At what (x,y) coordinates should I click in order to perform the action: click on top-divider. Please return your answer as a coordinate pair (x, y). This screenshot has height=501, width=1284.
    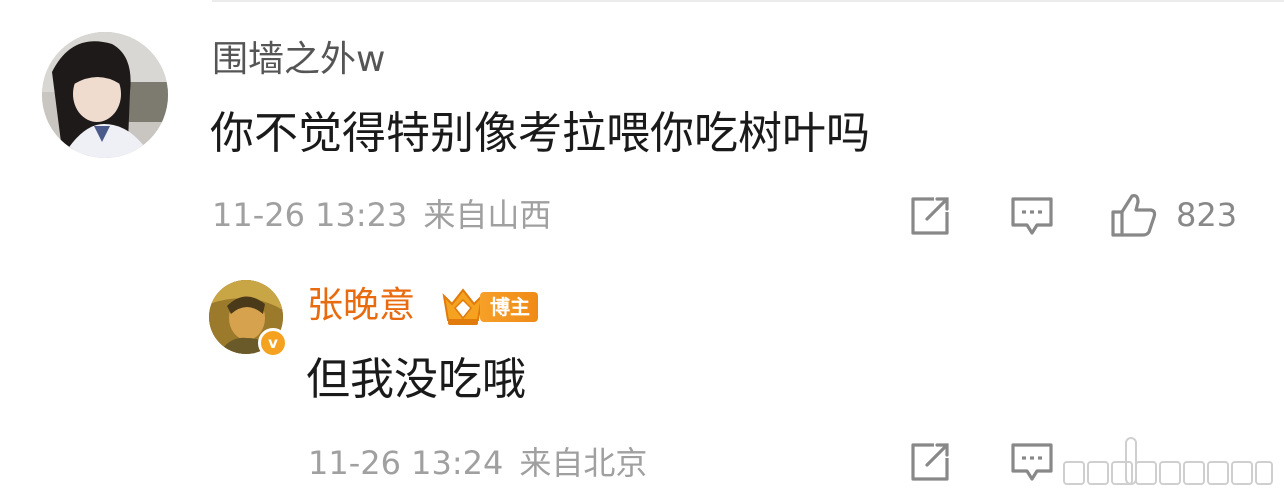
    Looking at the image, I should click on (748, 1).